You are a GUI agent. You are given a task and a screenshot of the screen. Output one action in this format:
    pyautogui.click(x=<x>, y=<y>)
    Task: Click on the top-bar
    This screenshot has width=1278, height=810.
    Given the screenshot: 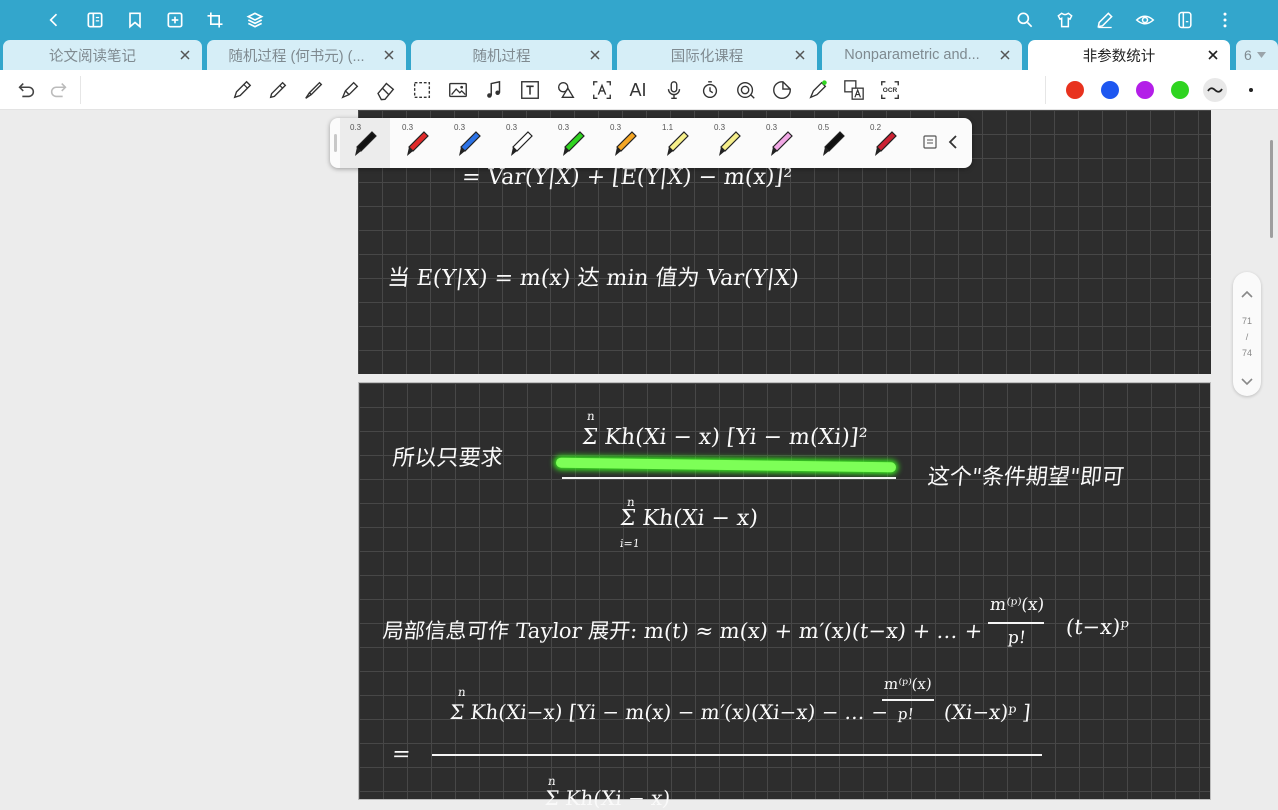 What is the action you would take?
    pyautogui.click(x=639, y=20)
    